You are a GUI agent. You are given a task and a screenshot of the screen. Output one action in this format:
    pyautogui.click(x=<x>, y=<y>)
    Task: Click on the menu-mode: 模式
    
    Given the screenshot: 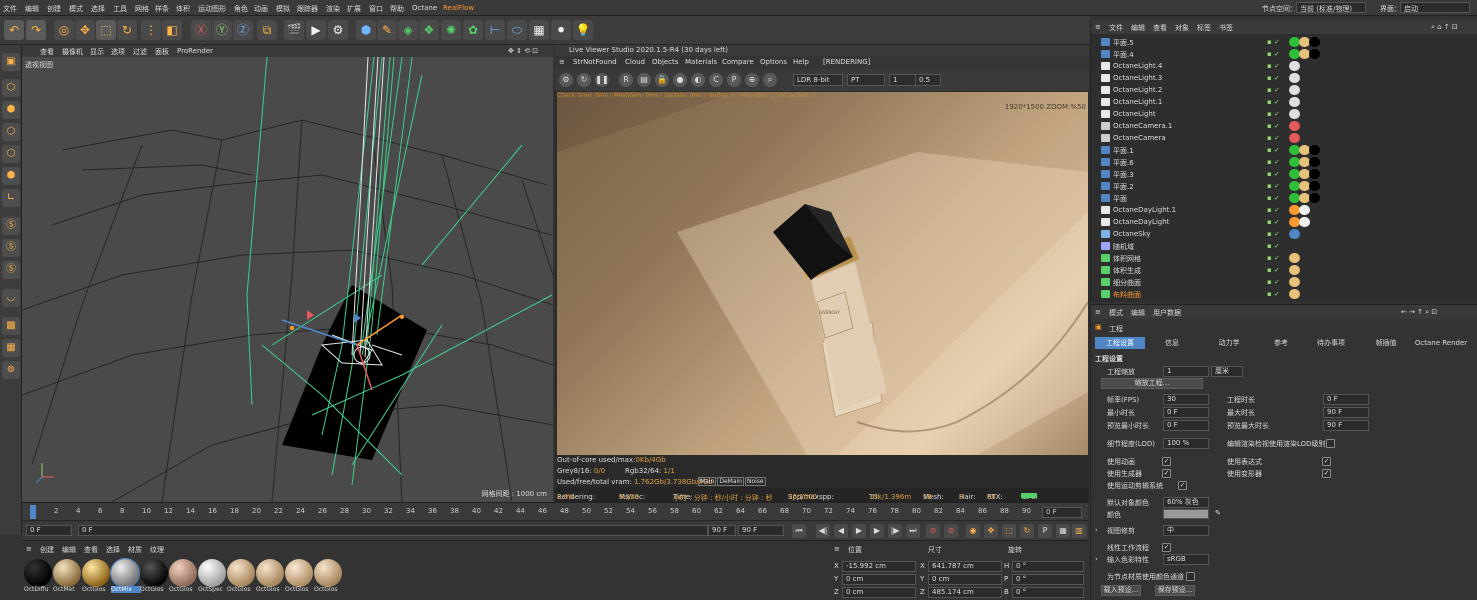 What is the action you would take?
    pyautogui.click(x=76, y=9)
    